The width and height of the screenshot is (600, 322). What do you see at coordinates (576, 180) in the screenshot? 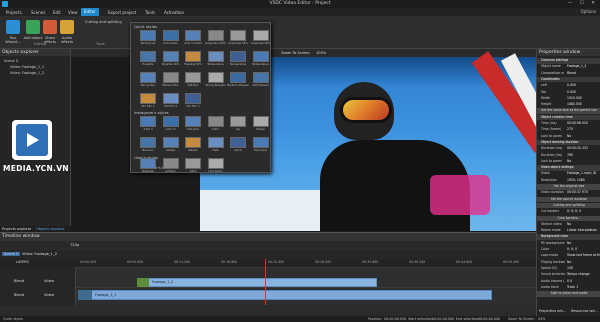
I see `property-value: 1920; 1080` at bounding box center [576, 180].